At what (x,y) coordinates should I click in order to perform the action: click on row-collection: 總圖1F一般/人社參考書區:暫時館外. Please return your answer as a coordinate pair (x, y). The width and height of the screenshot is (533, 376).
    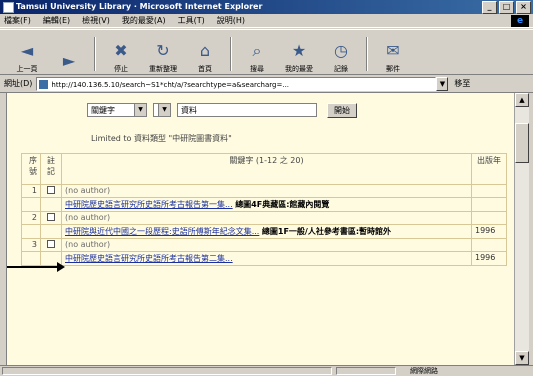
    Looking at the image, I should click on (326, 231).